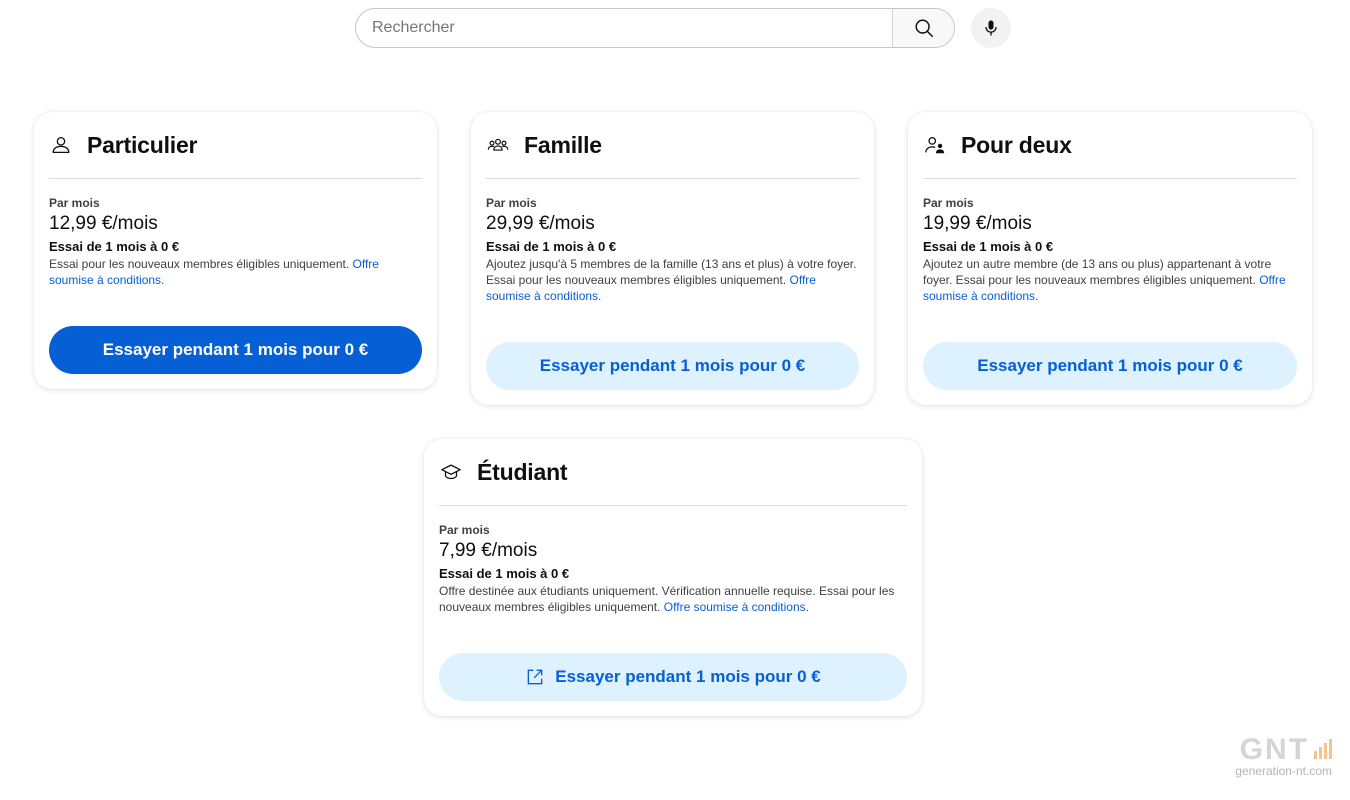 This screenshot has width=1350, height=800. Describe the element at coordinates (61, 145) in the screenshot. I see `person-icon` at that location.